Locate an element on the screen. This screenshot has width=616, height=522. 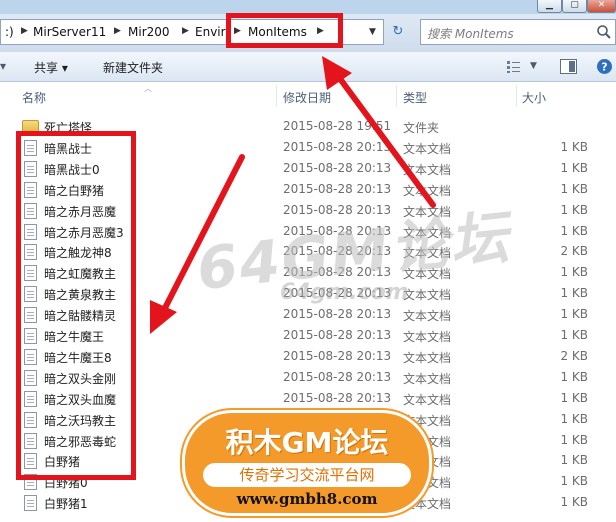
badge-subtitle: 传奇学习交流平台网 is located at coordinates (307, 475).